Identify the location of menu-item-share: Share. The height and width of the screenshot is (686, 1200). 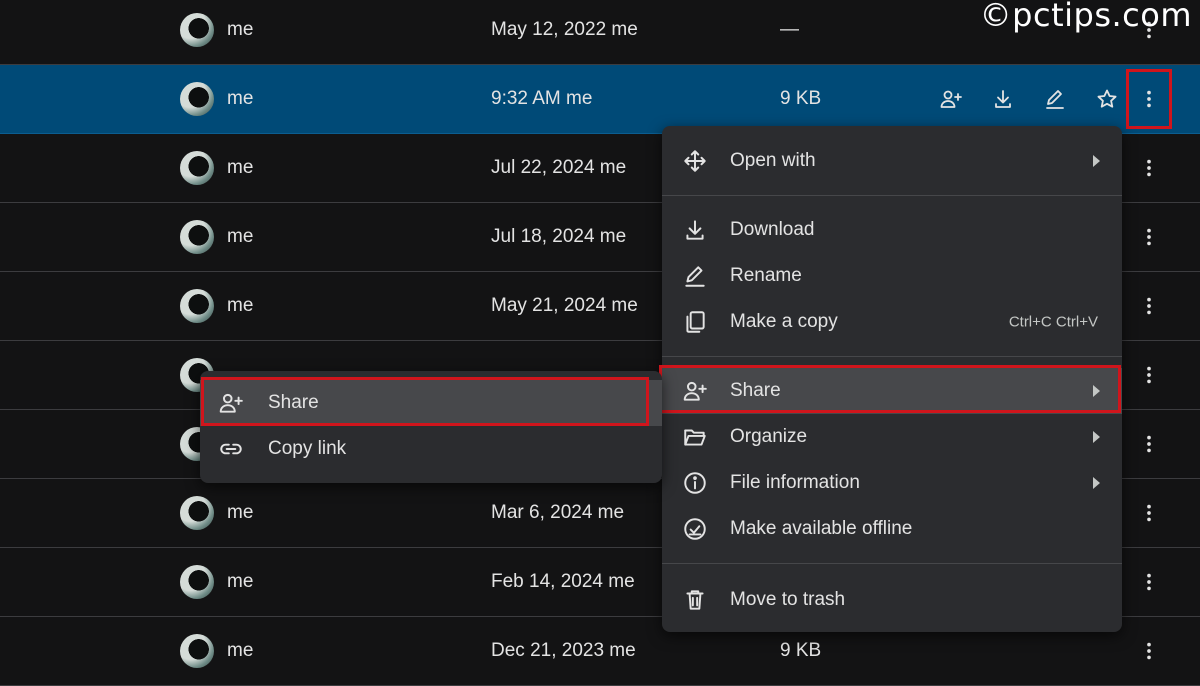
(892, 391).